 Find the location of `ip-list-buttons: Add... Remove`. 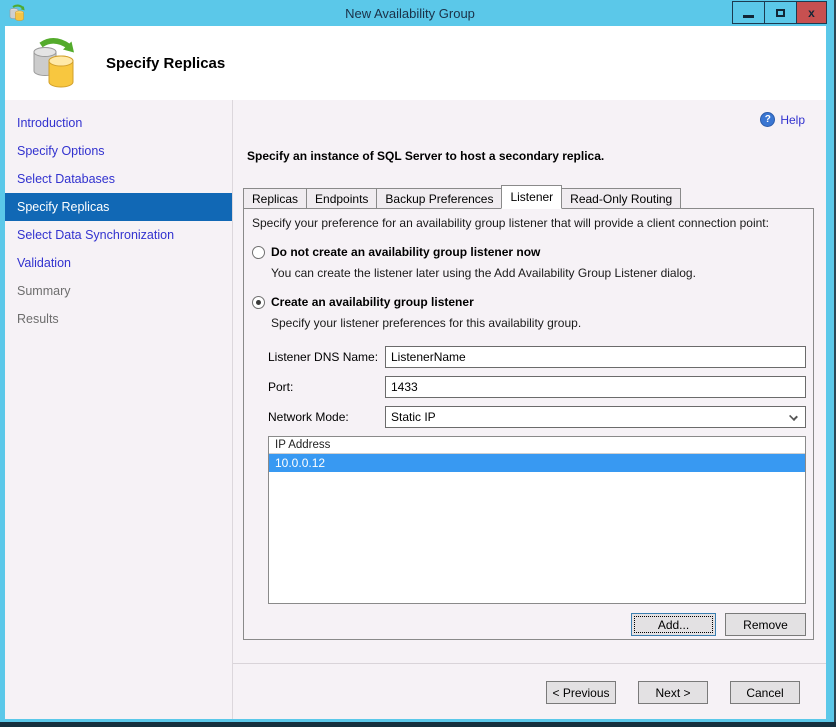

ip-list-buttons: Add... Remove is located at coordinates (525, 624).